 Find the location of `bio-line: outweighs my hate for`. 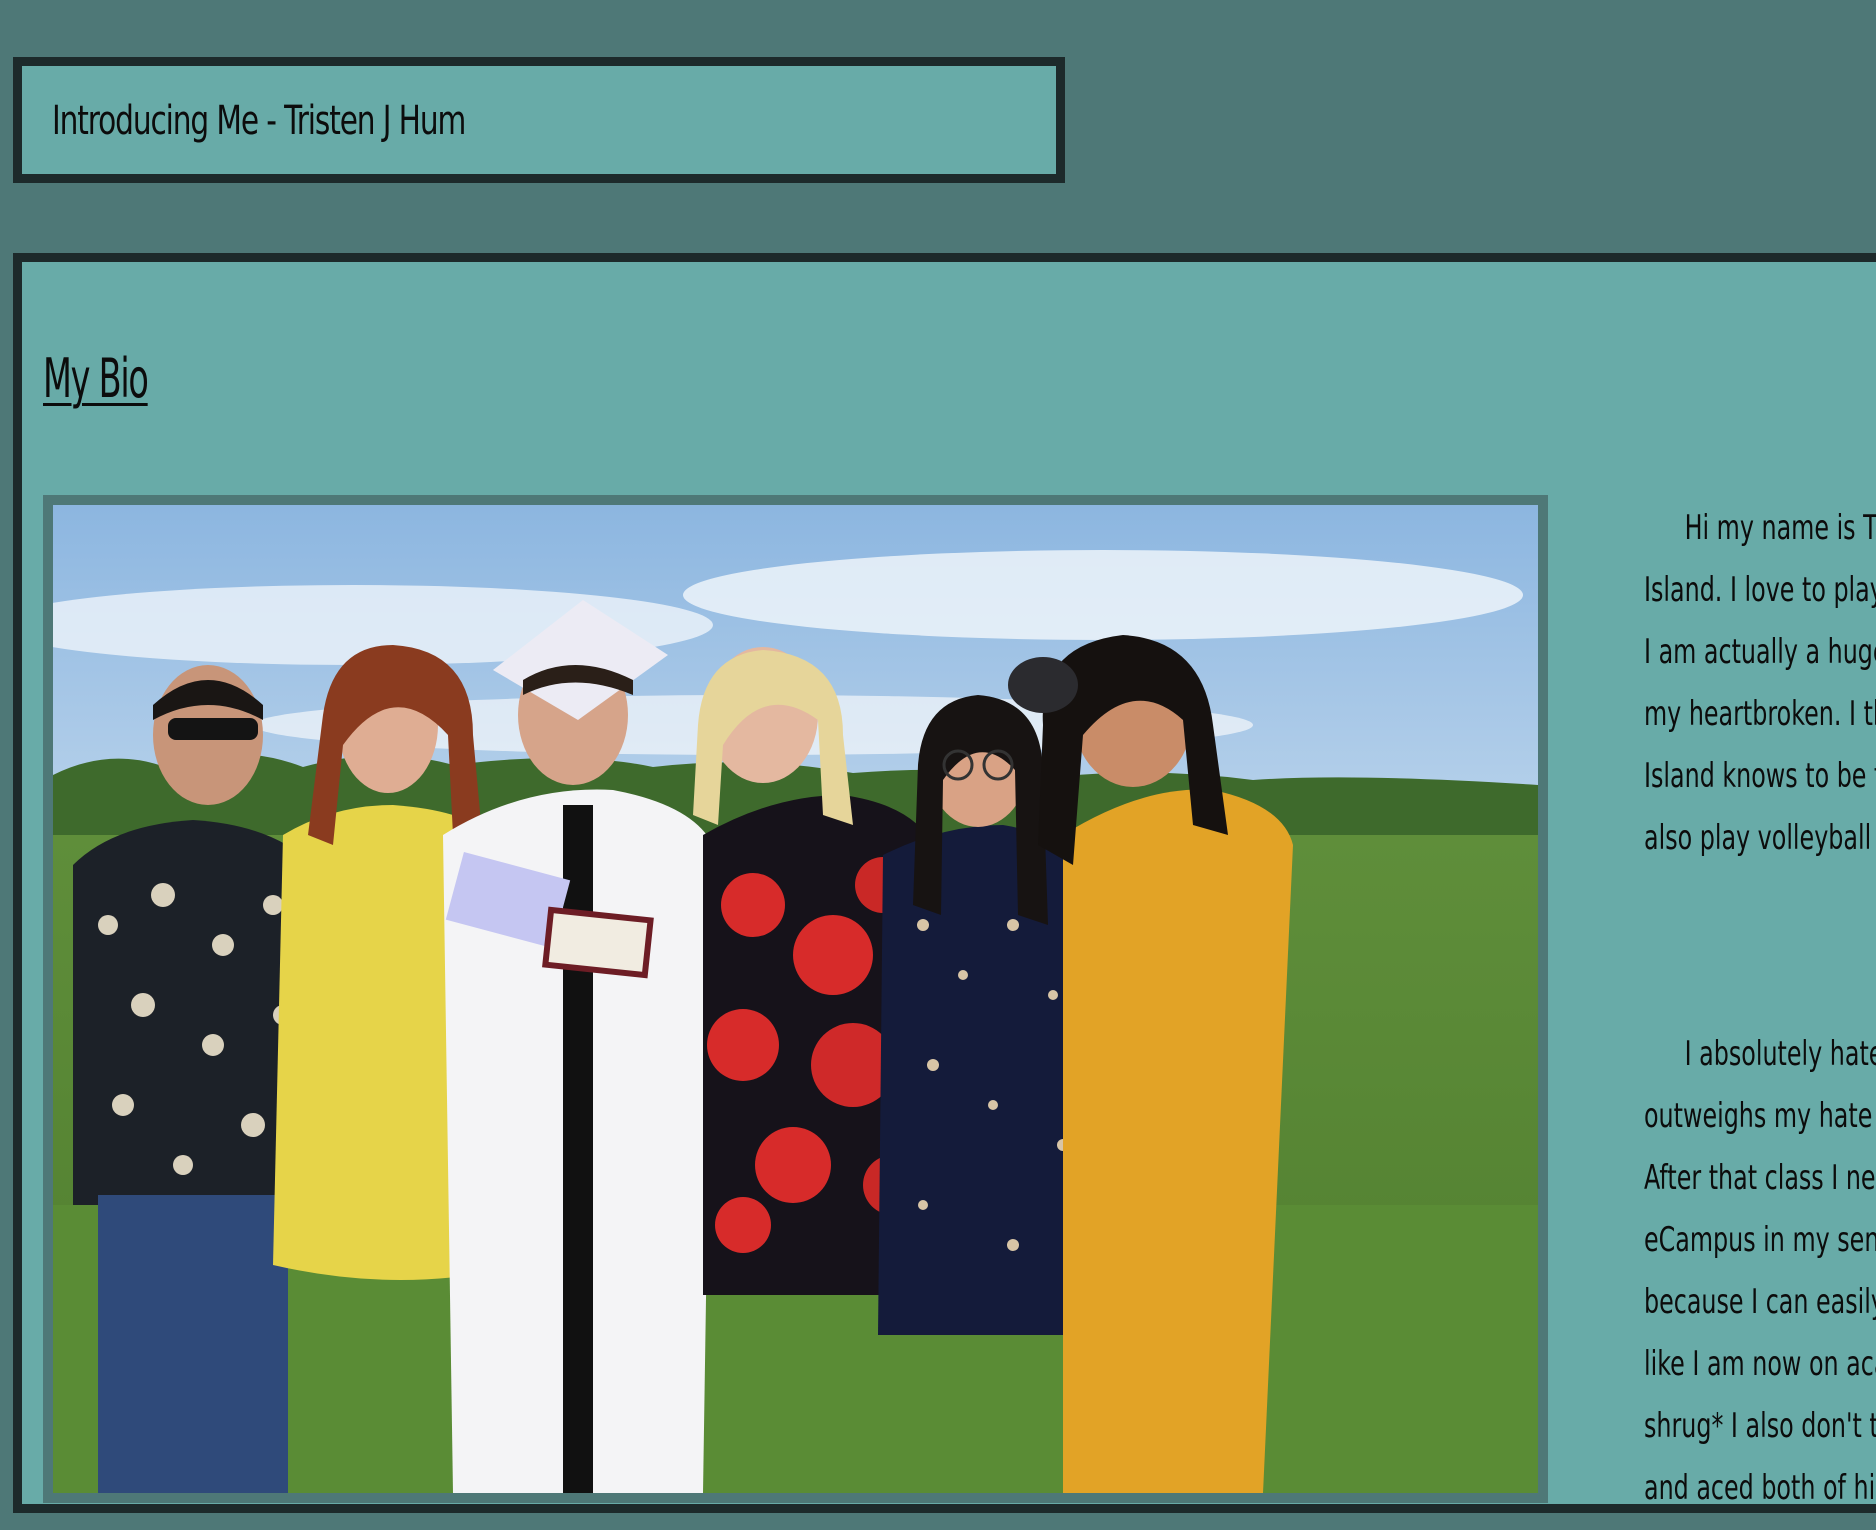

bio-line: outweighs my hate for is located at coordinates (1760, 1116).